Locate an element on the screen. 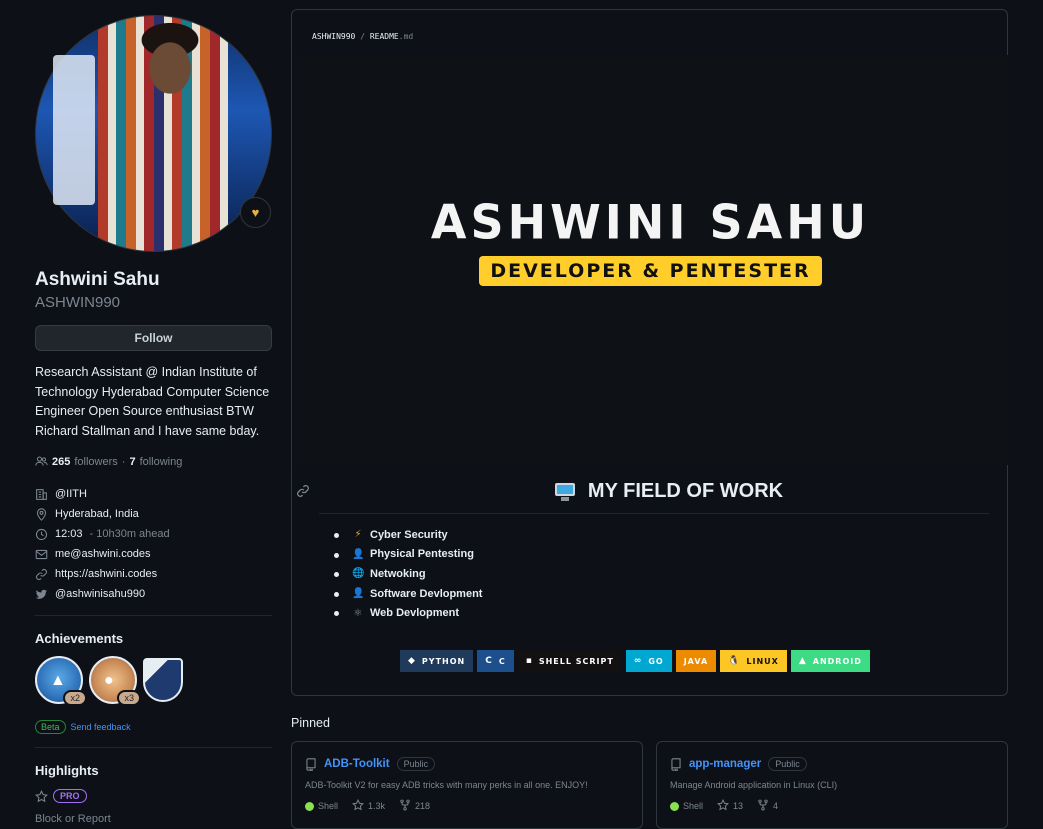  pinned-repo-header: app-manager Public is located at coordinates (832, 764).